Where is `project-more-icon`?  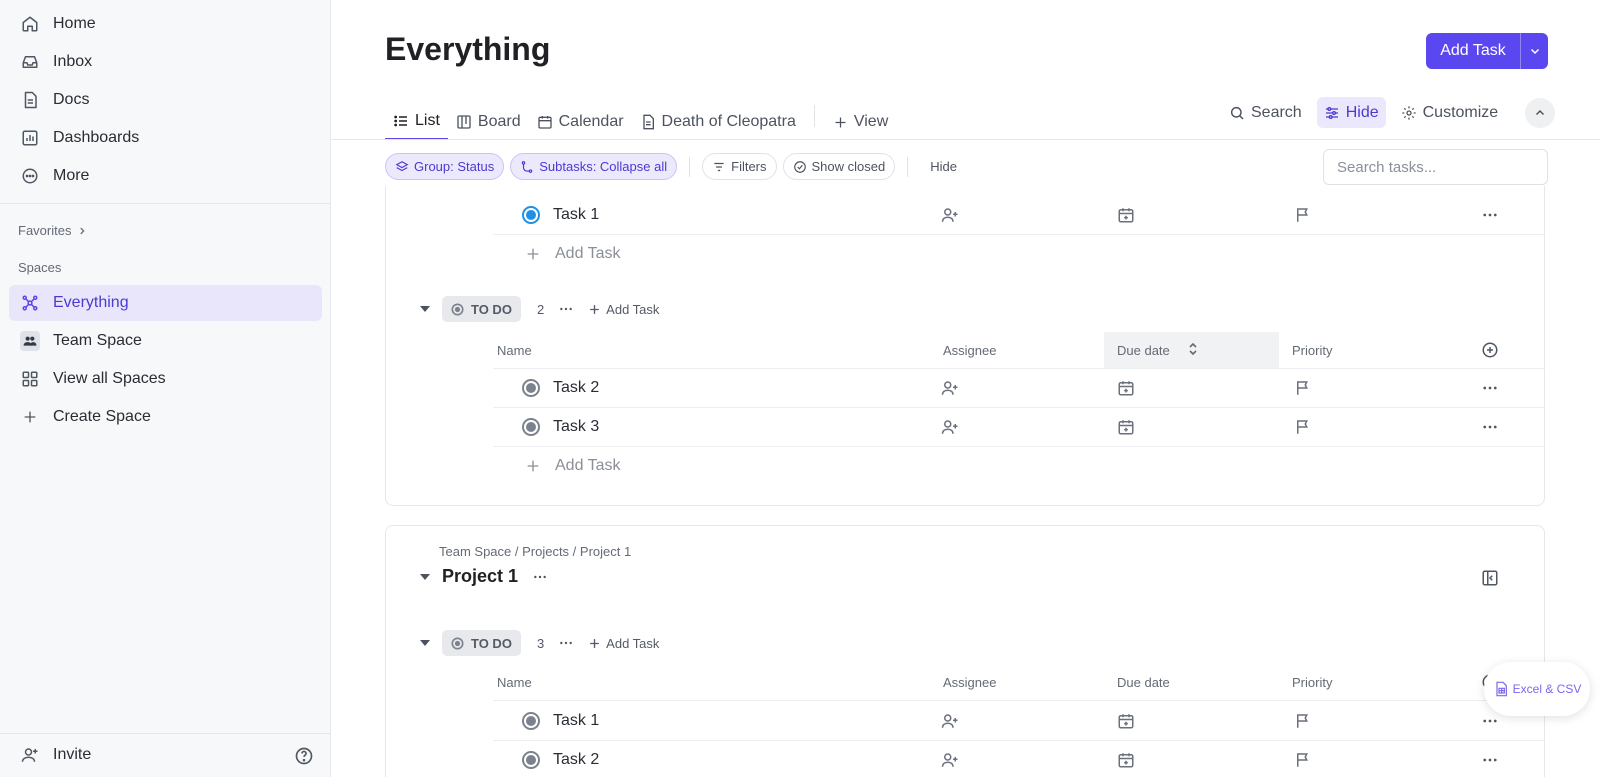 project-more-icon is located at coordinates (540, 577).